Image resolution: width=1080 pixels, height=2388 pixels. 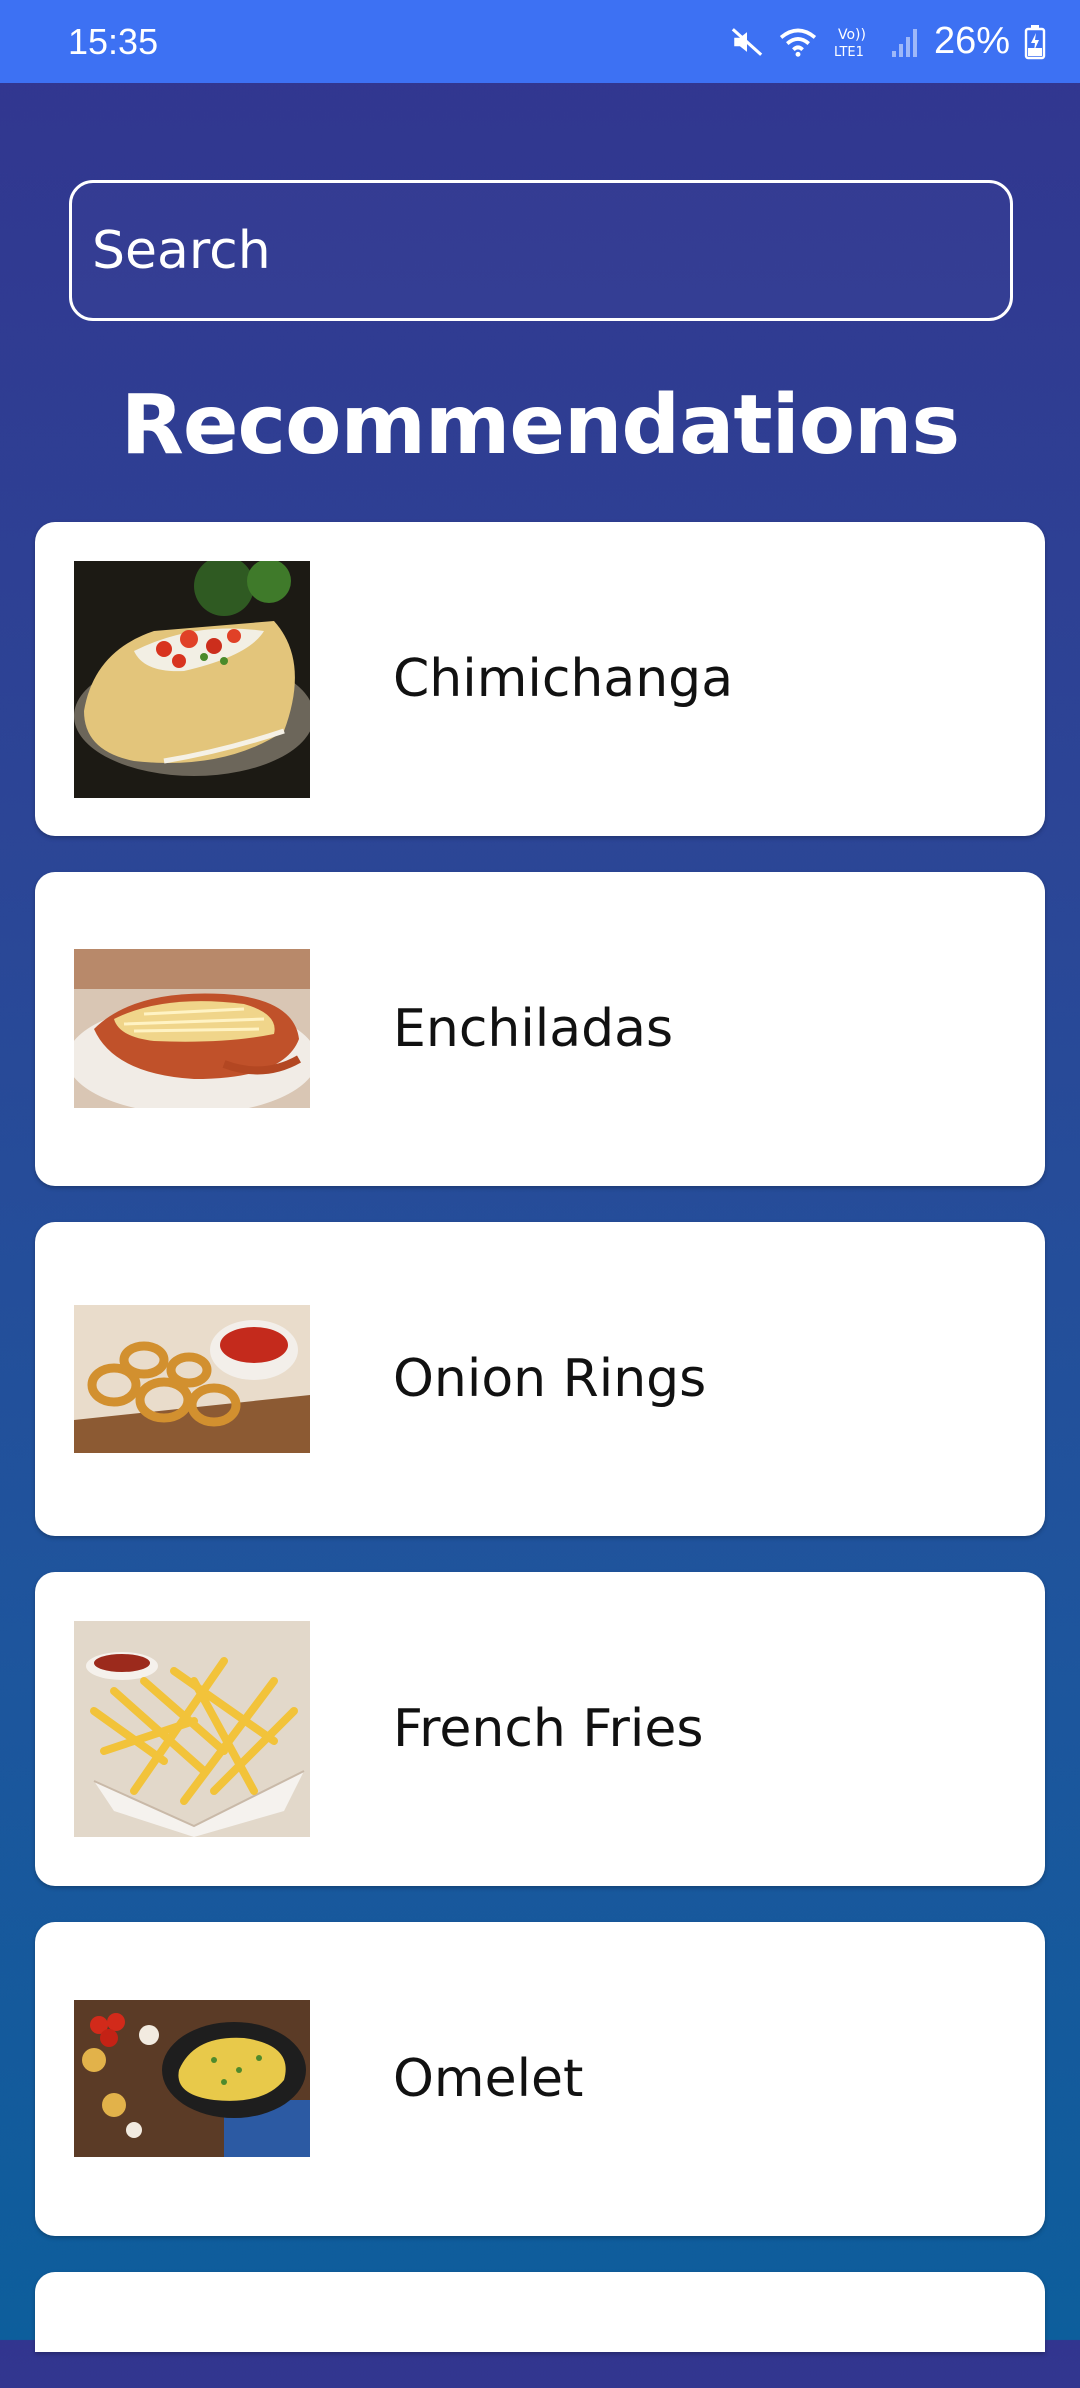 What do you see at coordinates (888, 41) in the screenshot?
I see `status-icons: Vo)) LTE1 26%` at bounding box center [888, 41].